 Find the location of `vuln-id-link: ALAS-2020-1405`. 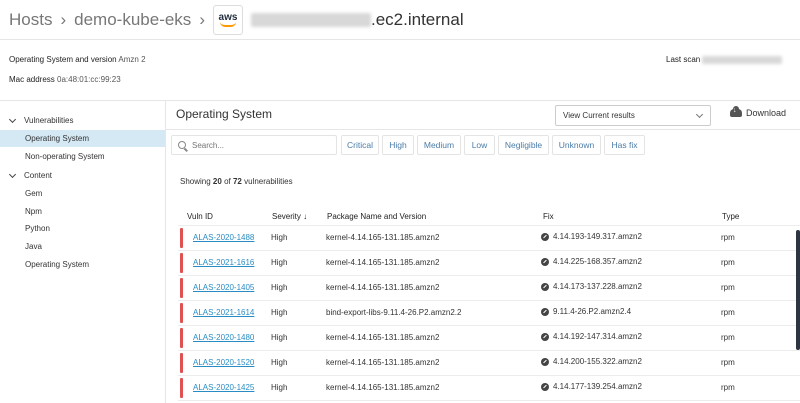

vuln-id-link: ALAS-2020-1405 is located at coordinates (223, 287).